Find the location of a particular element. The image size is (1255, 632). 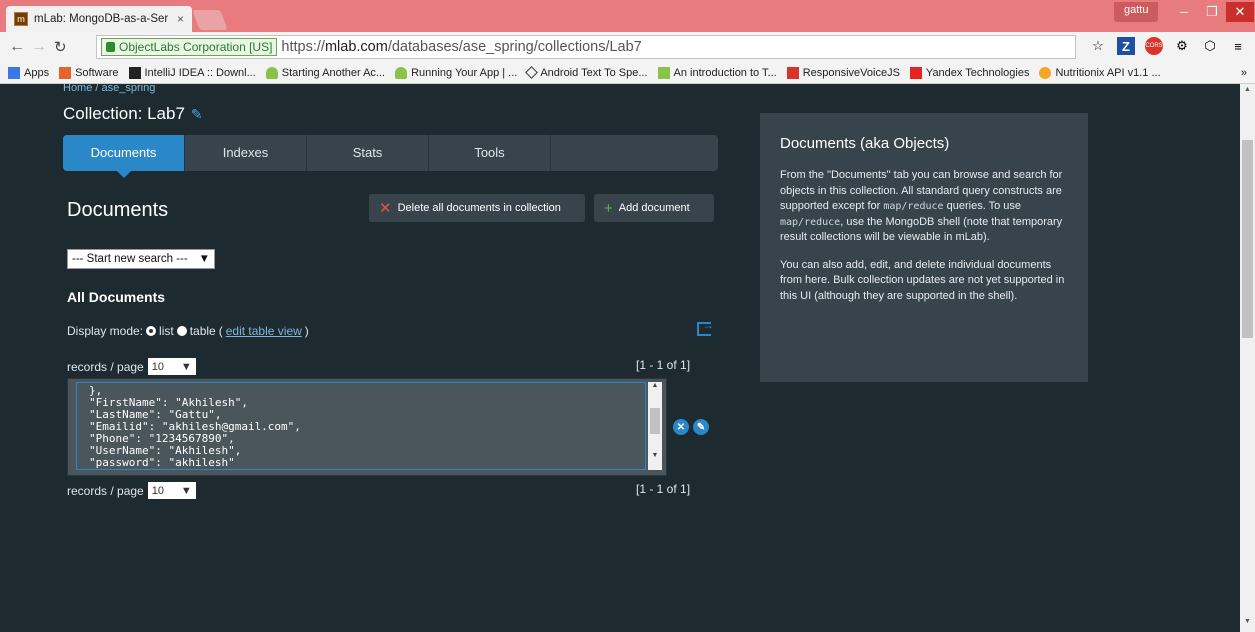

delete-document-icon: ✕ is located at coordinates (681, 427).